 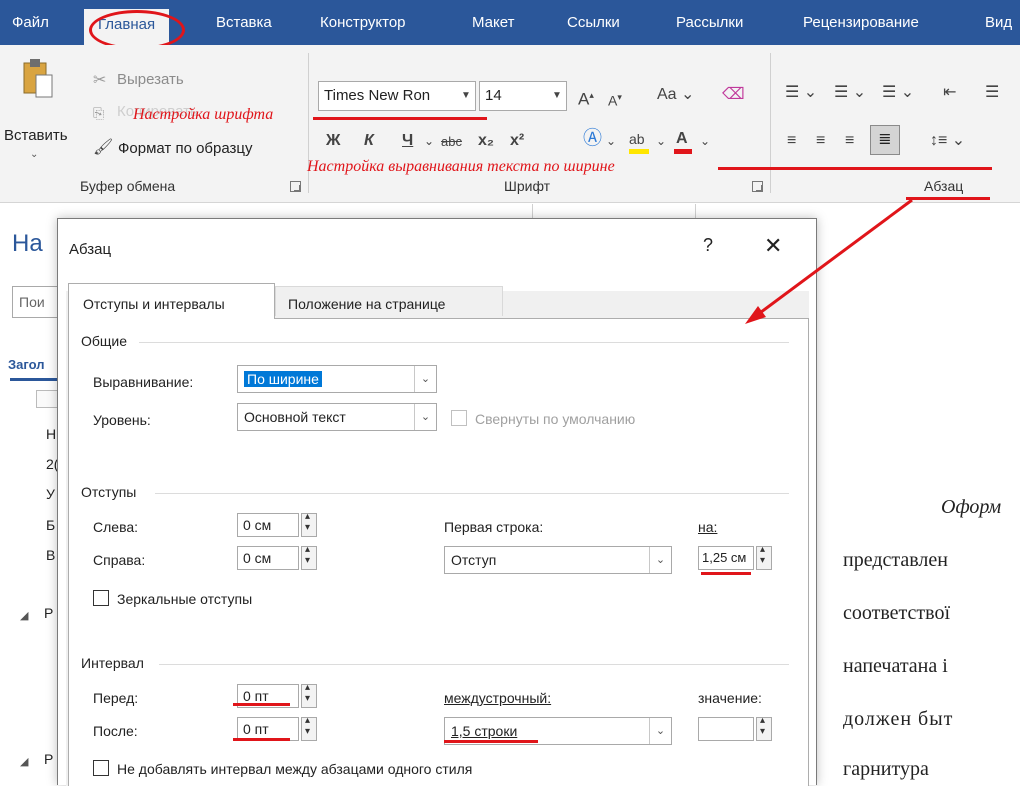 What do you see at coordinates (592, 139) in the screenshot?
I see `text-effects-icon: Ⓐ` at bounding box center [592, 139].